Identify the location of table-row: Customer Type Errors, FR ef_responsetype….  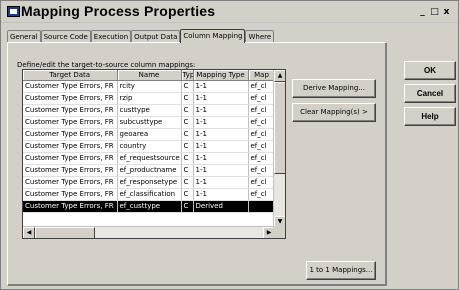
(149, 182).